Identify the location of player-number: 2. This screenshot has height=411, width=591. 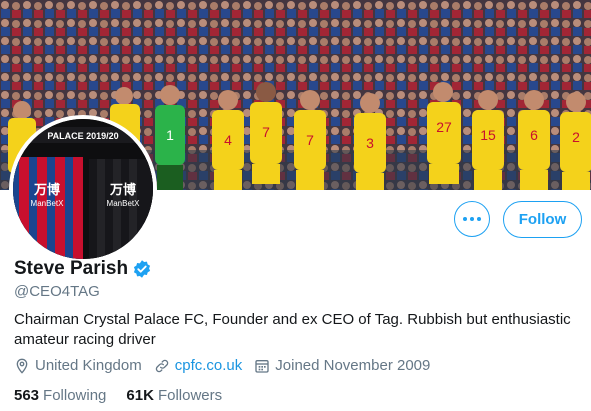
(576, 137).